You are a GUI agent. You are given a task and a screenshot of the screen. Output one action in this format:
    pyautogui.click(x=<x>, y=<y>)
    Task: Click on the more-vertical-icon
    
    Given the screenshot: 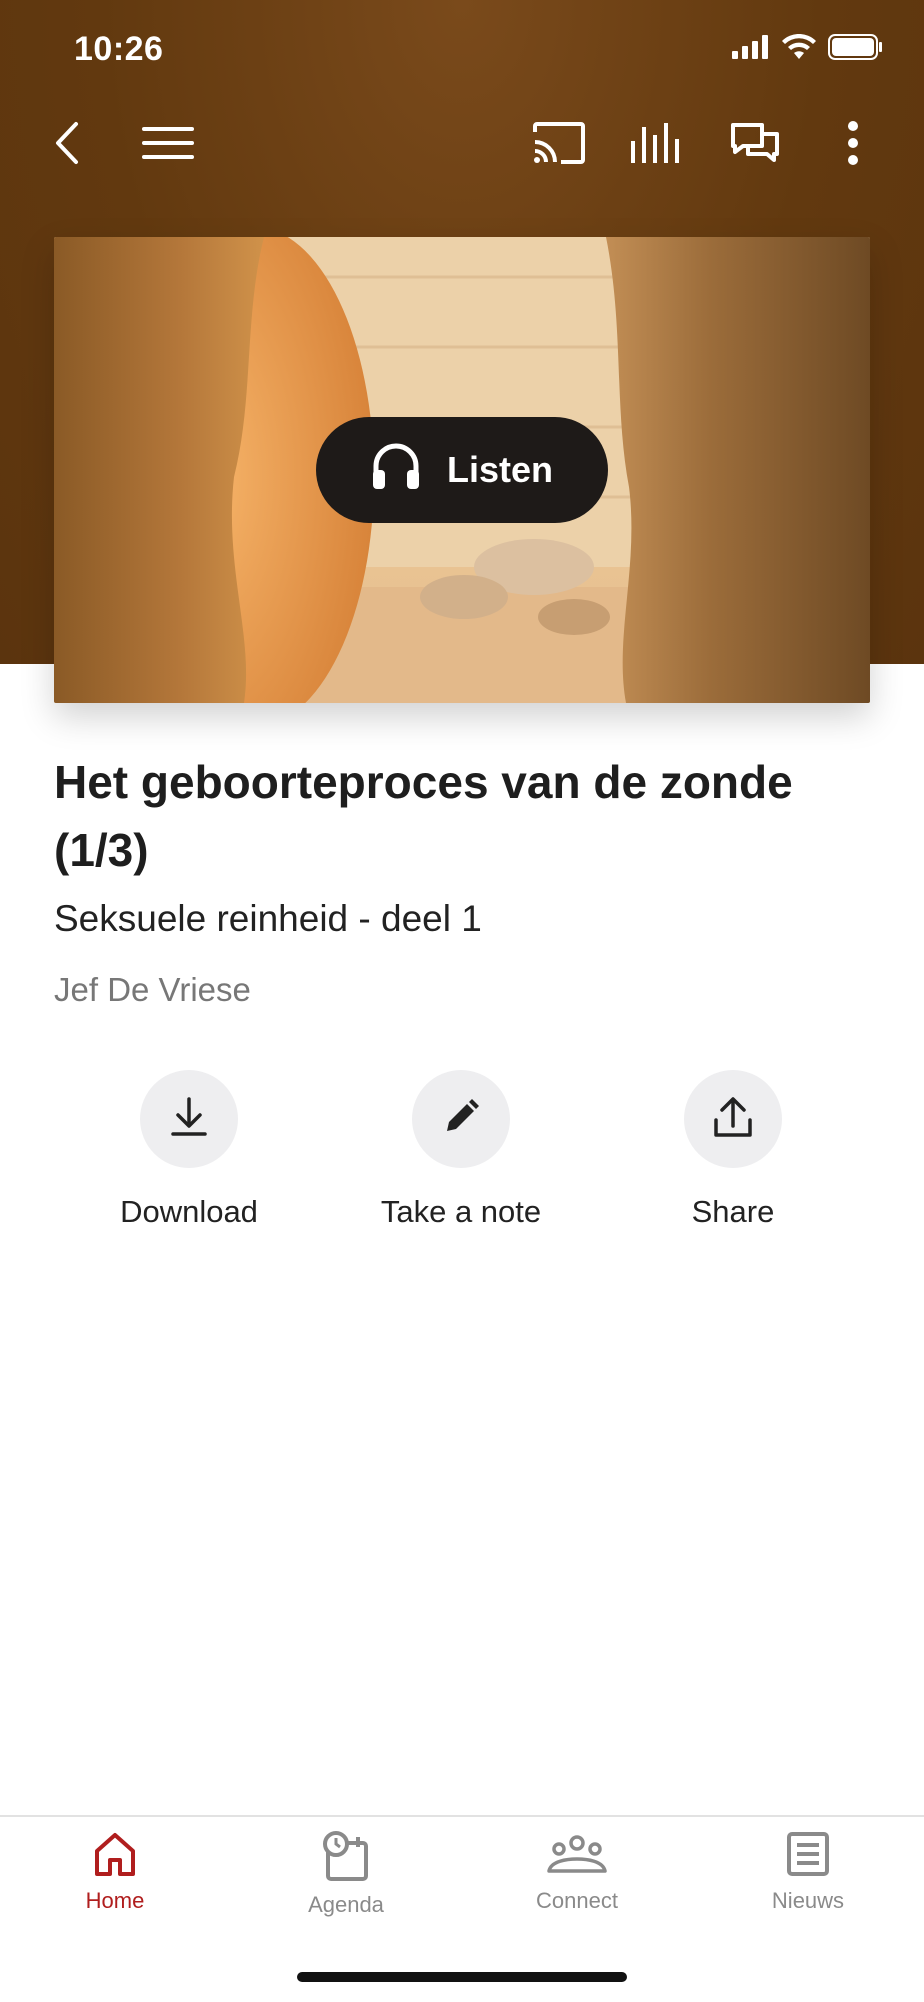 What is the action you would take?
    pyautogui.click(x=853, y=145)
    